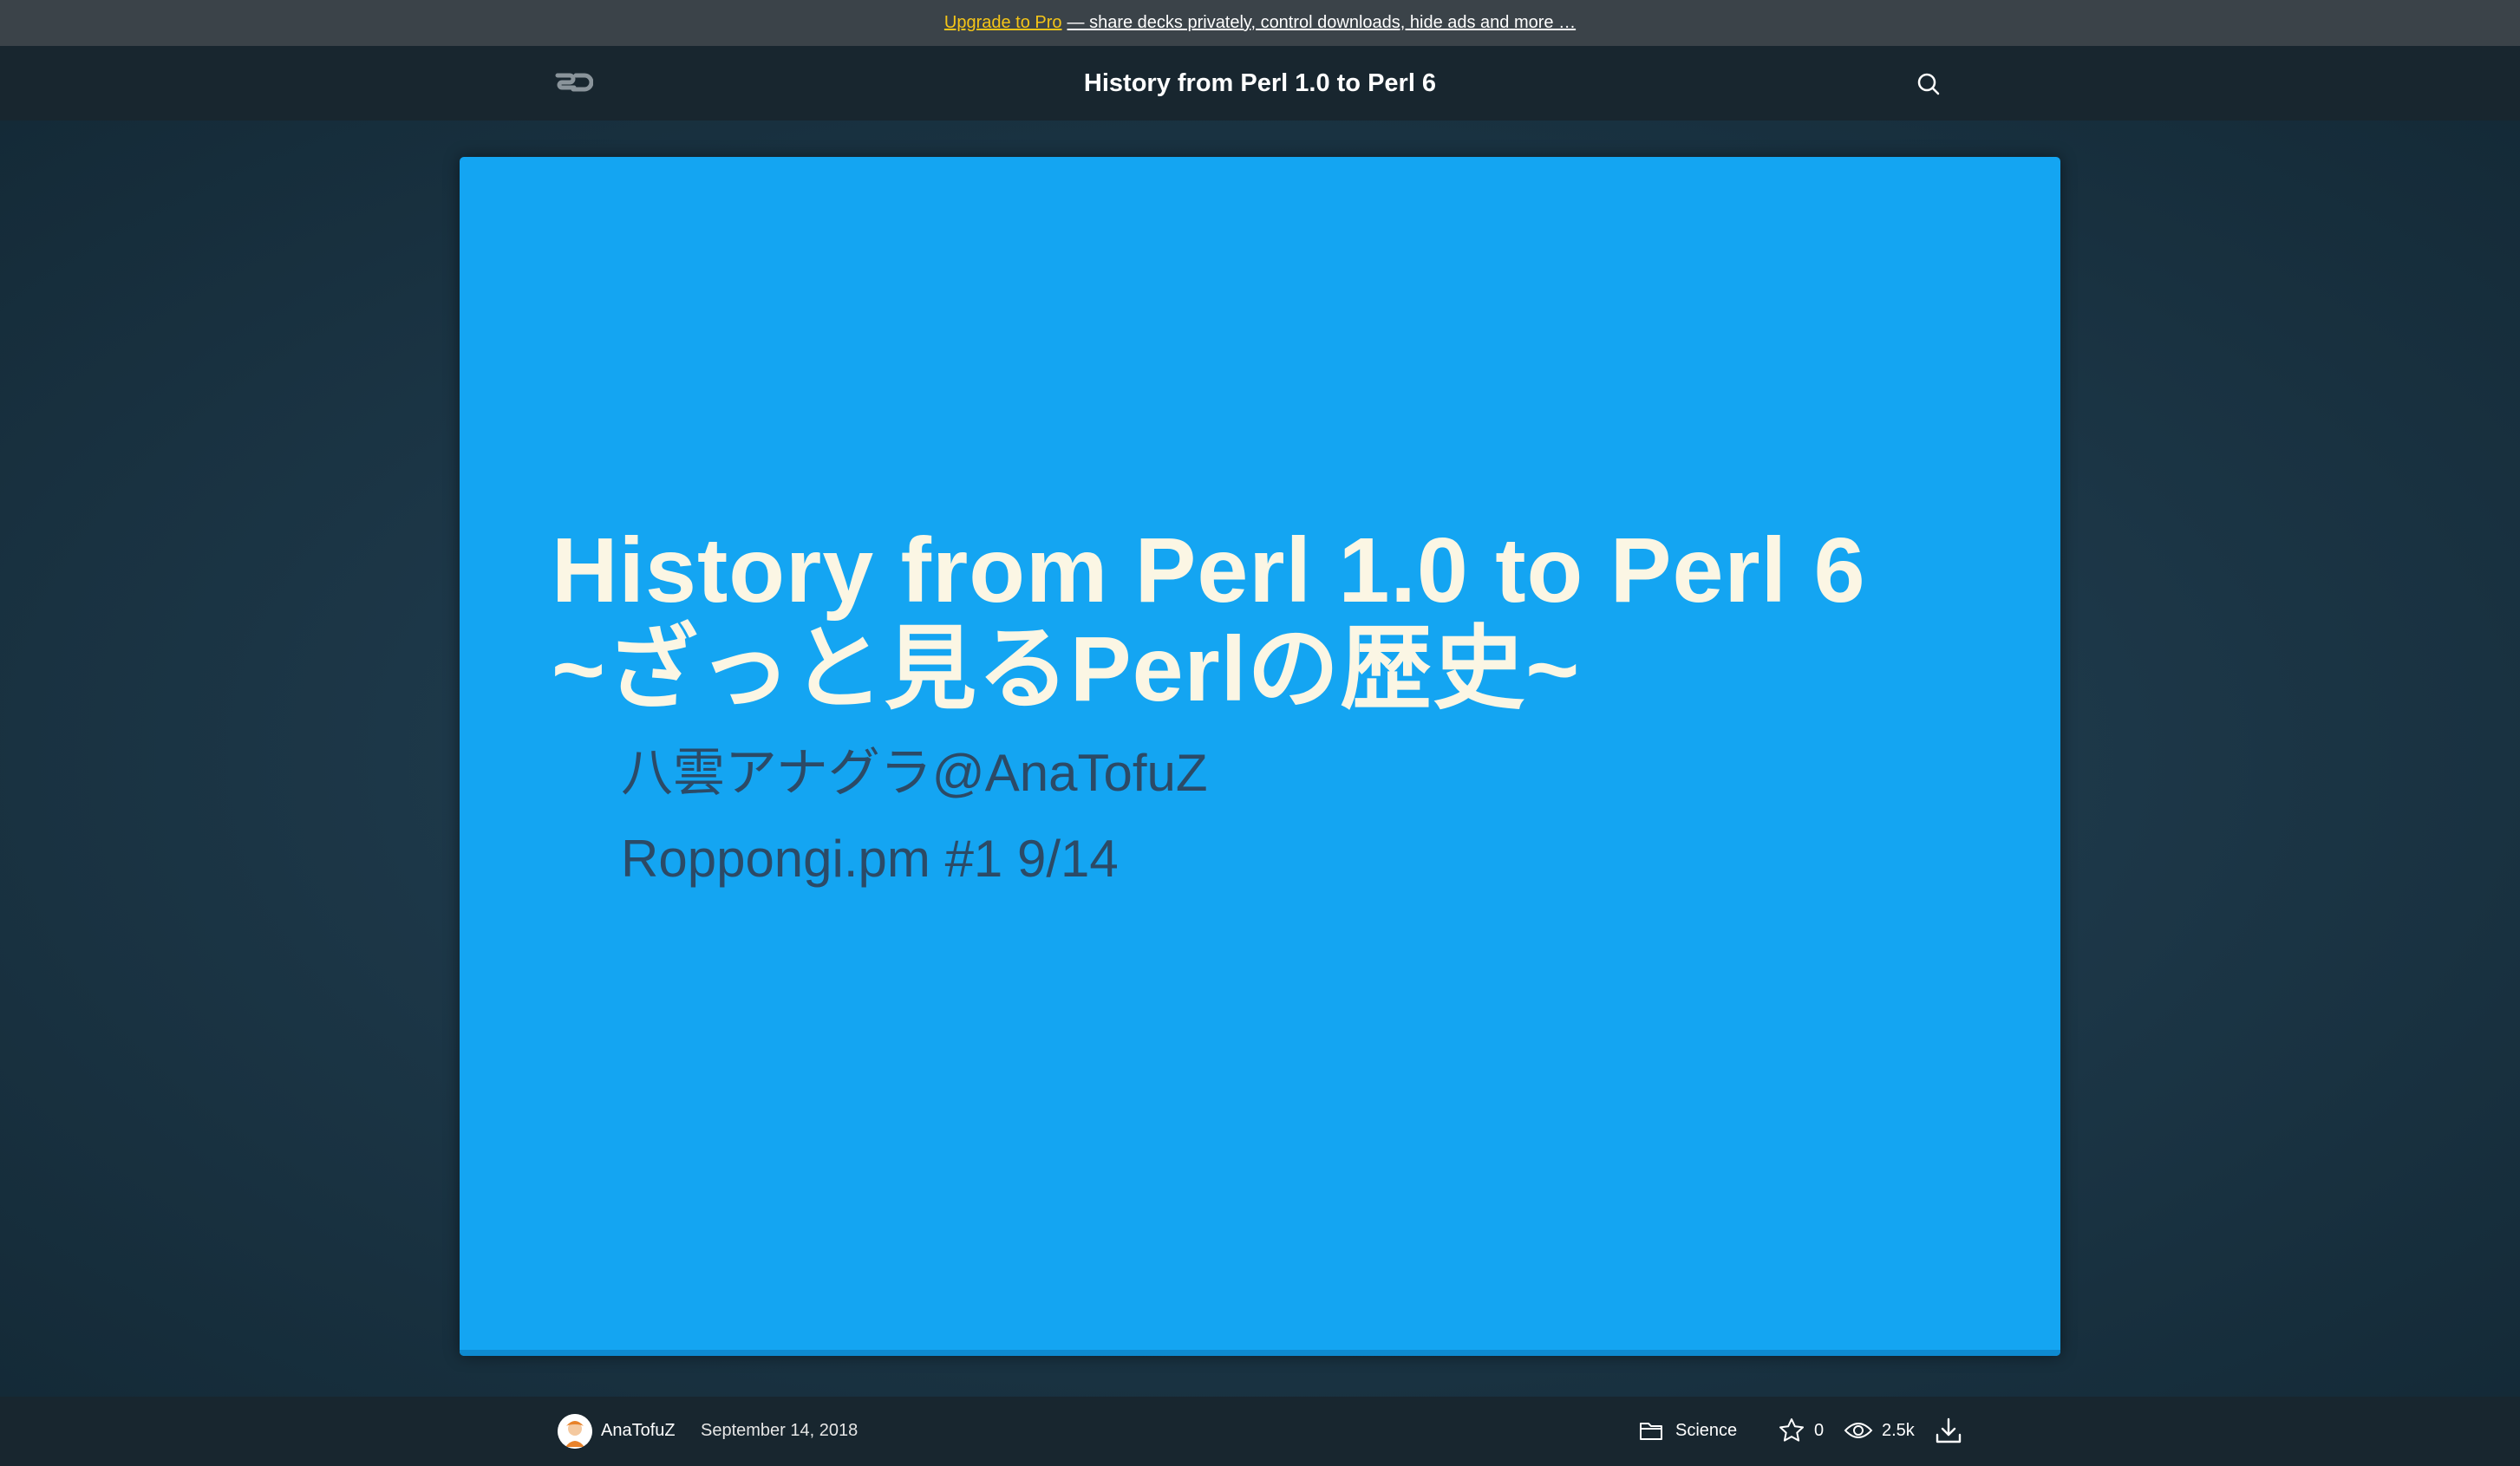 Image resolution: width=2520 pixels, height=1466 pixels. What do you see at coordinates (1948, 1430) in the screenshot?
I see `download-icon` at bounding box center [1948, 1430].